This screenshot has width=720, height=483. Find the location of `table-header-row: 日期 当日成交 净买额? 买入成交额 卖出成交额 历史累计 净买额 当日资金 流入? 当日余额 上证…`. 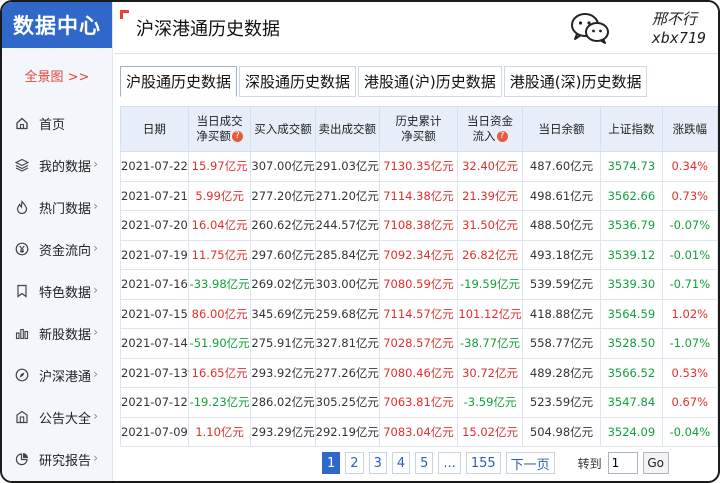

table-header-row: 日期 当日成交 净买额? 买入成交额 卖出成交额 历史累计 净买额 当日资金 流入? 当日余额 上证… is located at coordinates (419, 129).